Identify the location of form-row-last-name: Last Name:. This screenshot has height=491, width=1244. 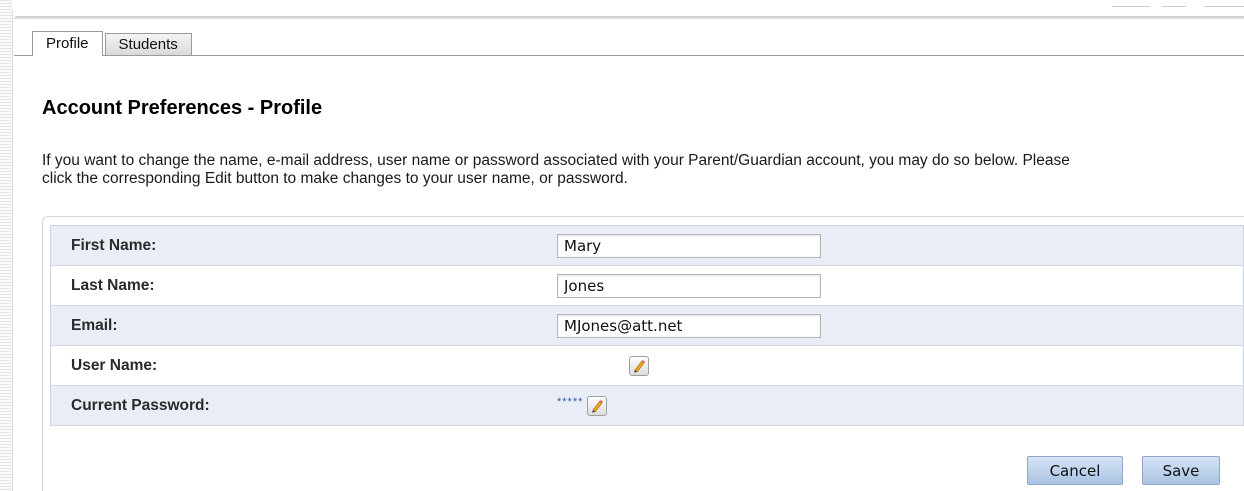
(647, 285).